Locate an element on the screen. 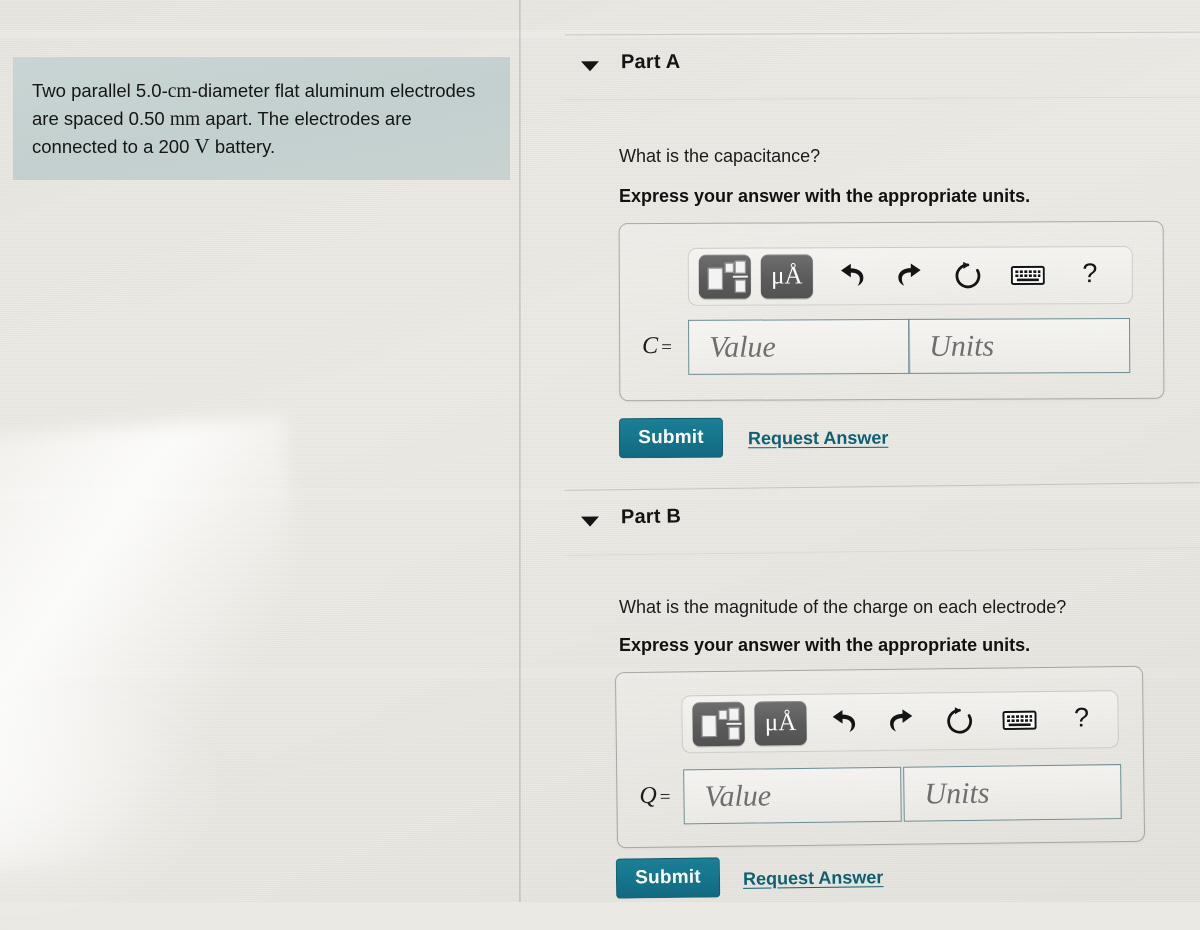 This screenshot has width=1200, height=930. part-b-toolbar: μÅ ? is located at coordinates (900, 722).